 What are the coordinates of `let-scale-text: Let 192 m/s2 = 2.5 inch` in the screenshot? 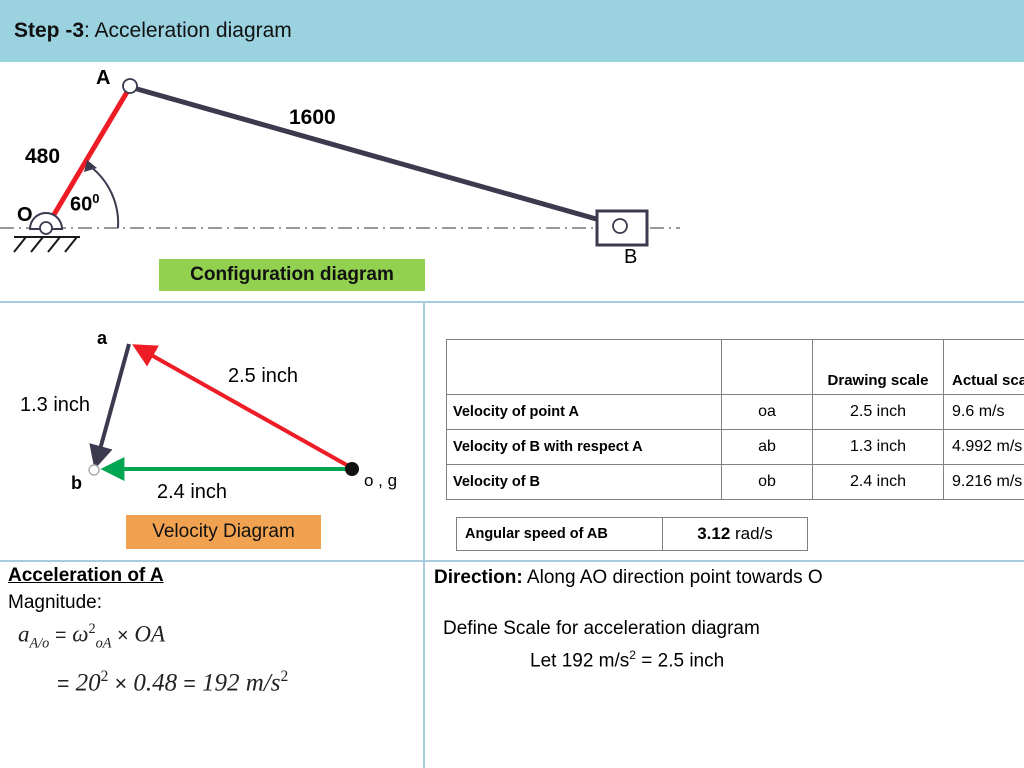 It's located at (627, 660).